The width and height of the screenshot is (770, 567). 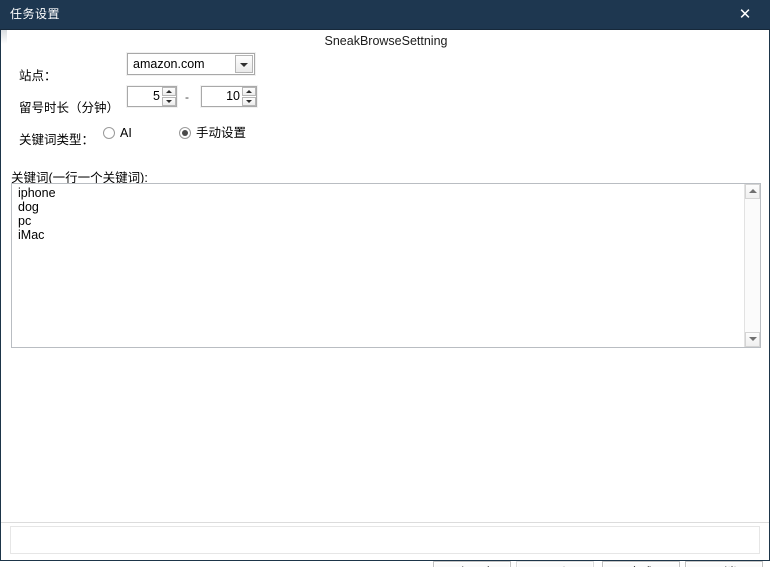 I want to click on scroll-down-icon, so click(x=752, y=339).